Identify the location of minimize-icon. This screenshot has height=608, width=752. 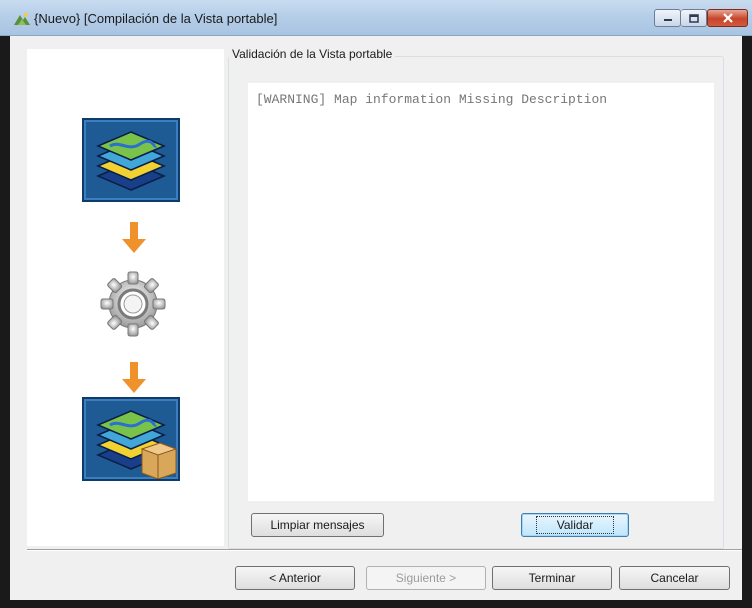
(667, 20).